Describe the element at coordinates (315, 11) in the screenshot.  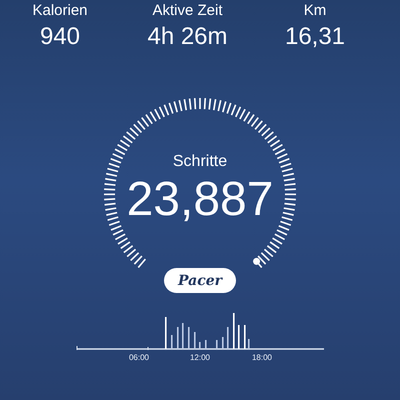
I see `stat-label: Km` at that location.